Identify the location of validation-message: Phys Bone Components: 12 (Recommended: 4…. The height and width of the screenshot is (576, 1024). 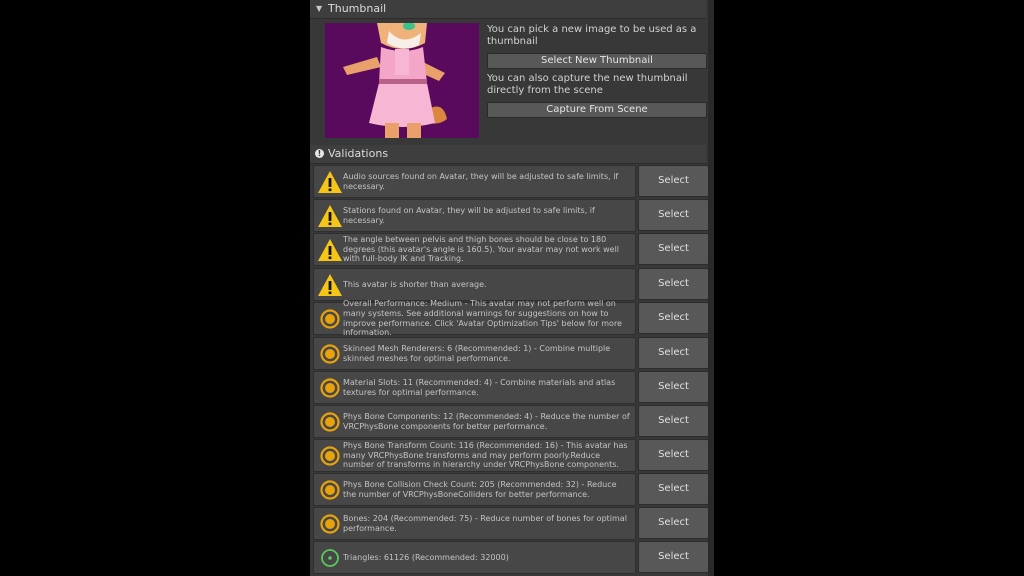
(486, 421).